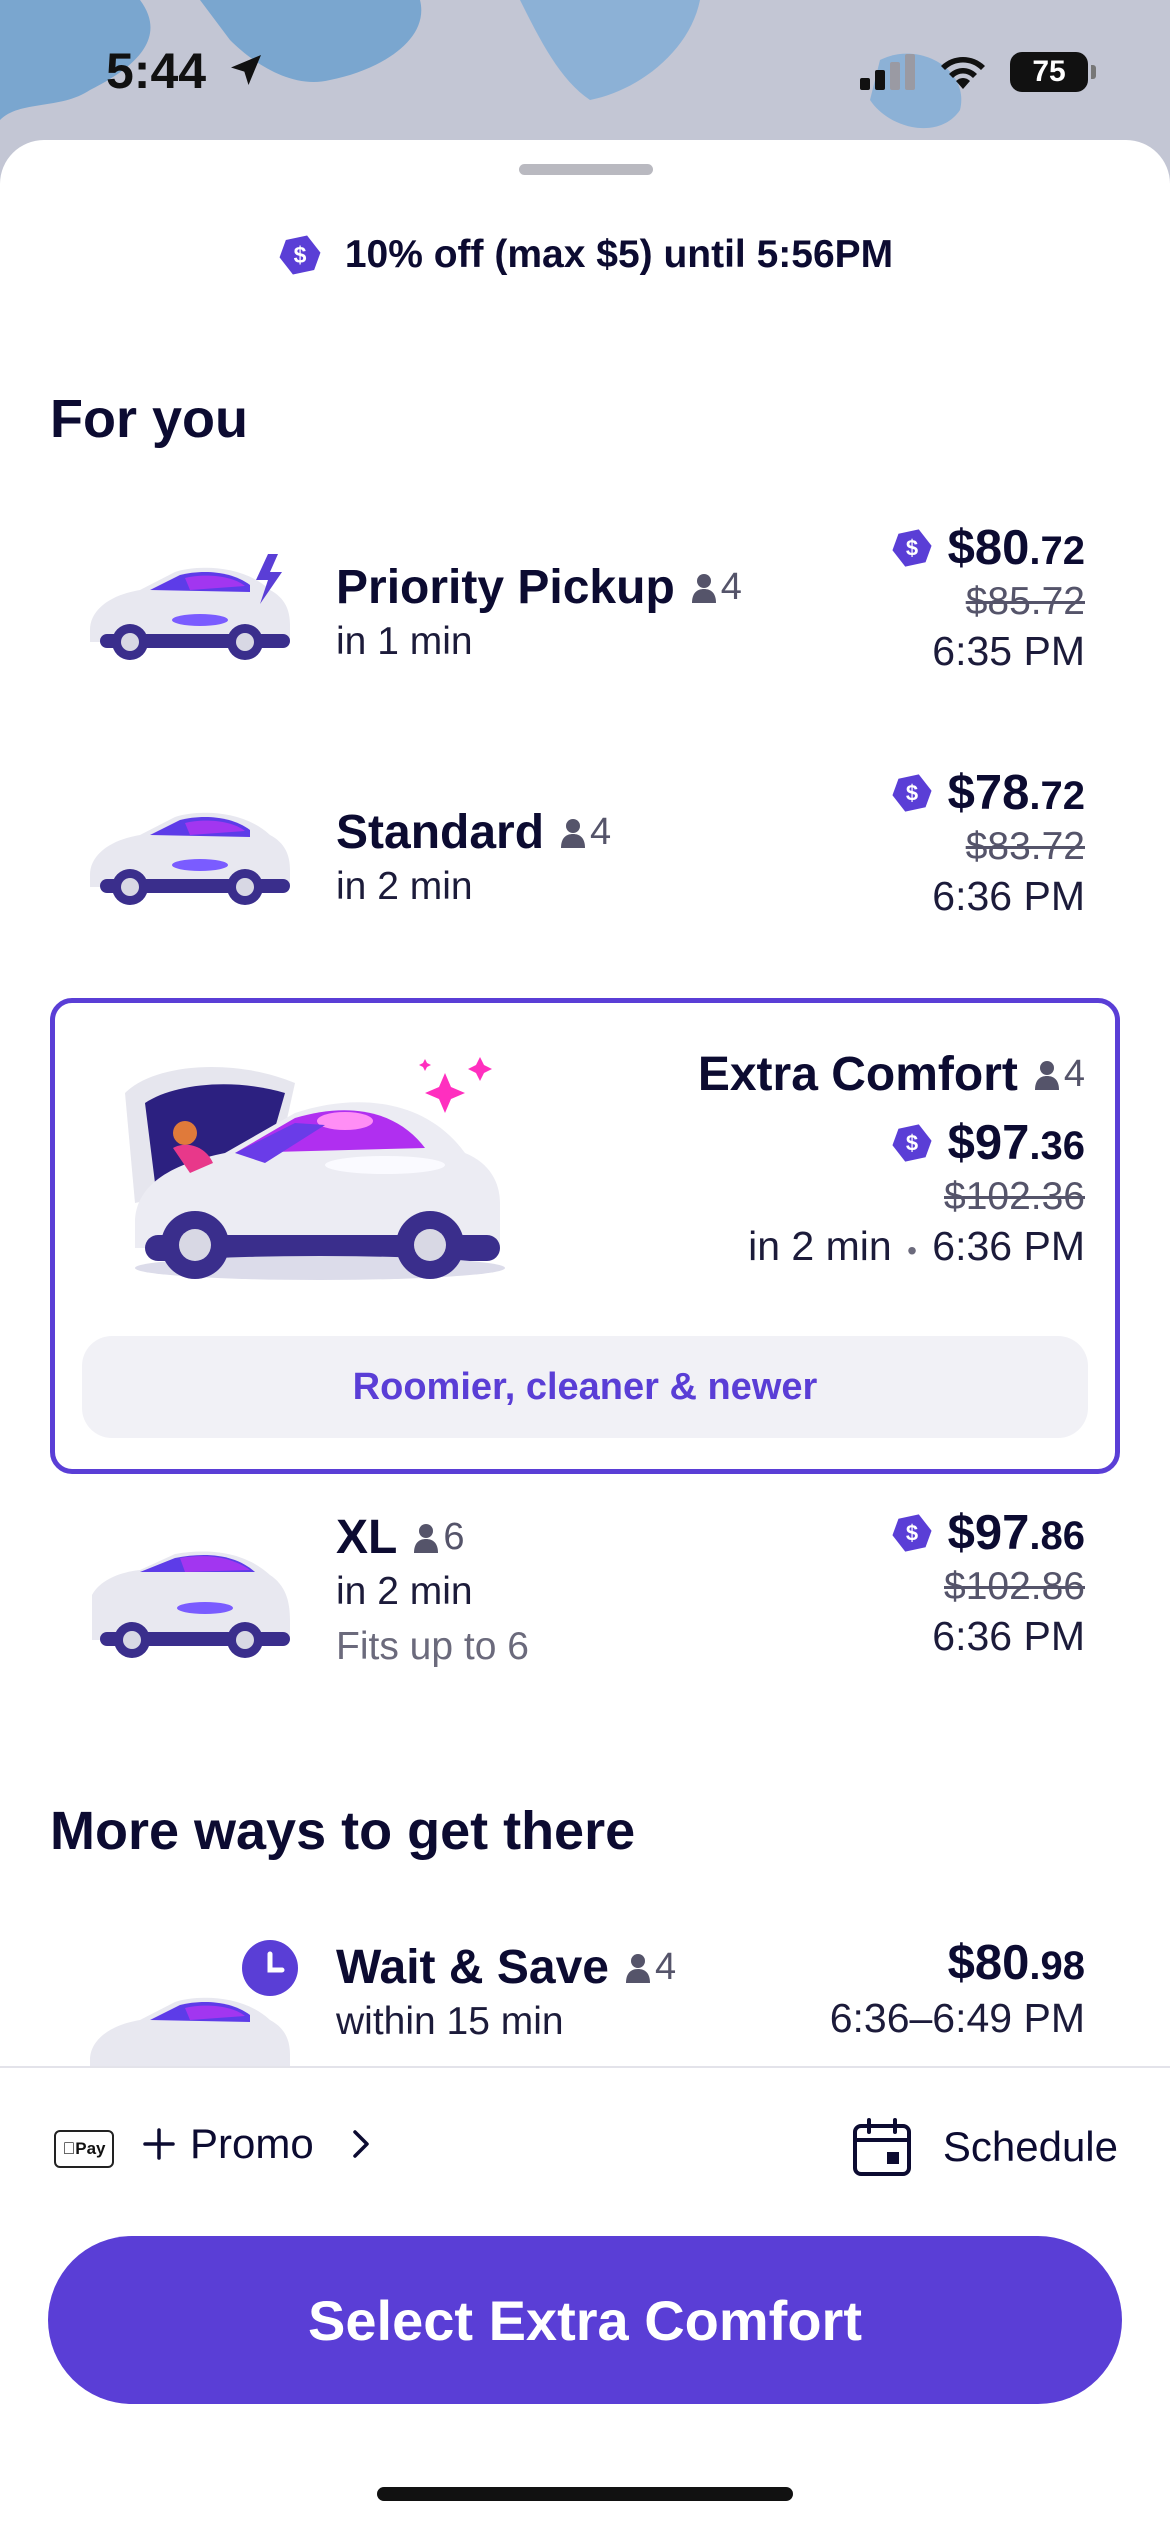 The height and width of the screenshot is (2532, 1170). Describe the element at coordinates (984, 2147) in the screenshot. I see `schedule-button: Schedule` at that location.